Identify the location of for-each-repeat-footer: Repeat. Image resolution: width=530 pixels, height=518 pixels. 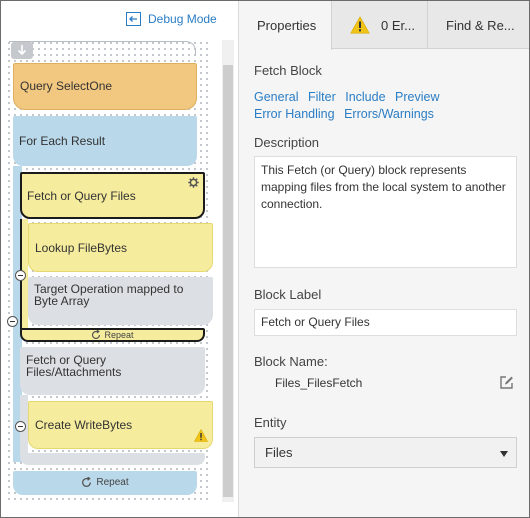
(105, 483).